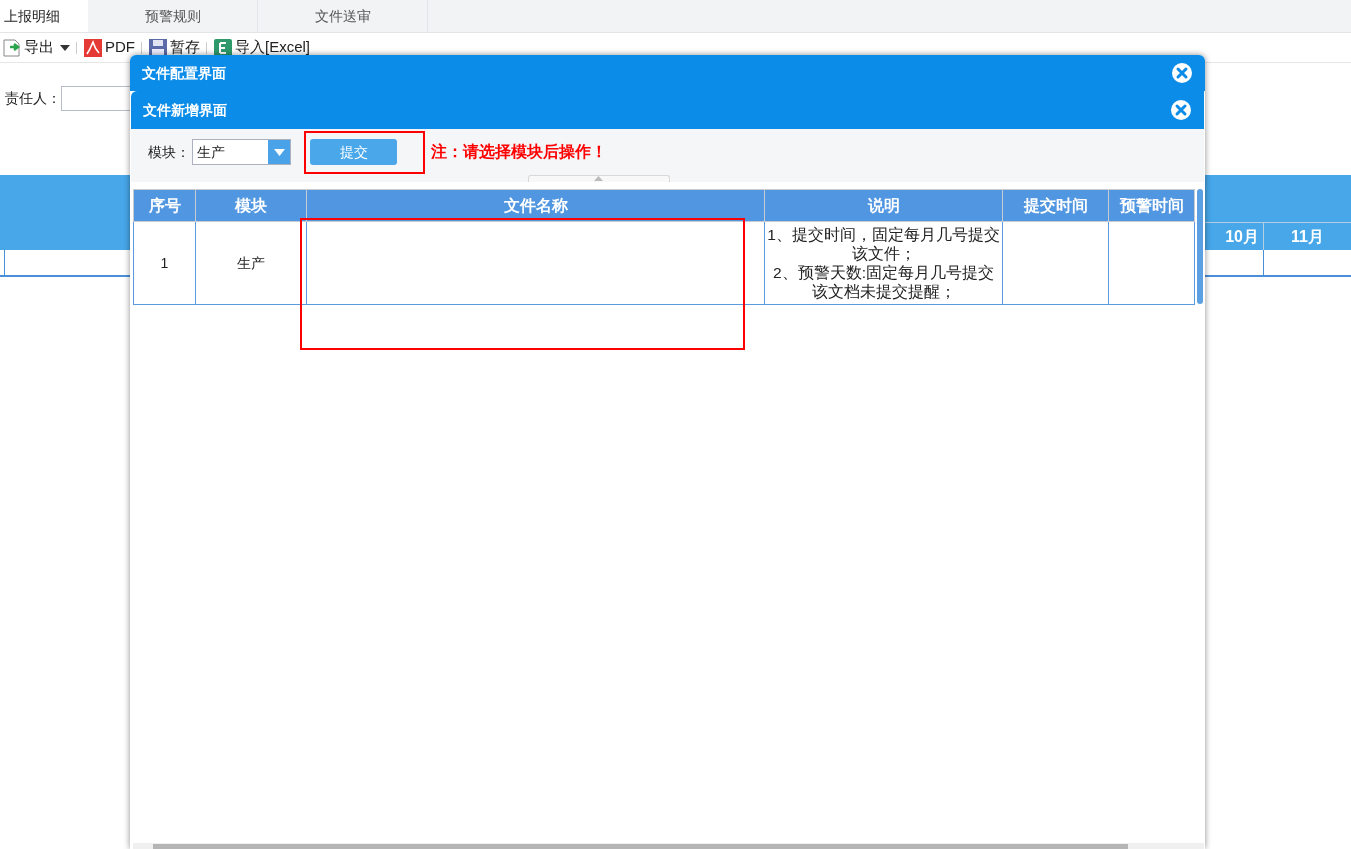  What do you see at coordinates (343, 16) in the screenshot?
I see `tab: 文件送审` at bounding box center [343, 16].